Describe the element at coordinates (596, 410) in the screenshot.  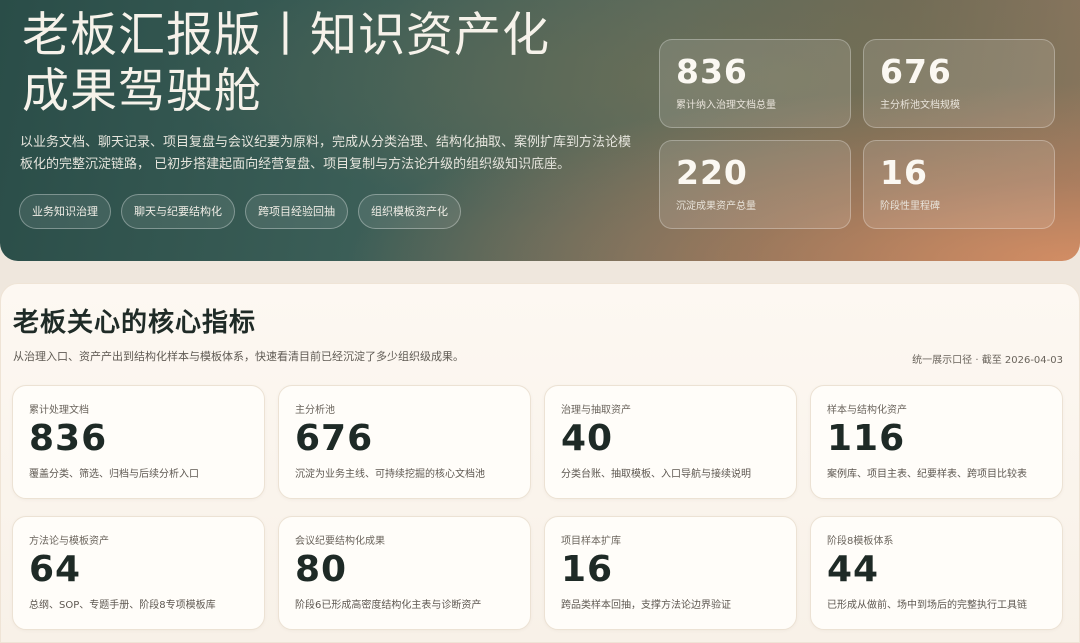
I see `metric-name: 治理与抽取资产` at that location.